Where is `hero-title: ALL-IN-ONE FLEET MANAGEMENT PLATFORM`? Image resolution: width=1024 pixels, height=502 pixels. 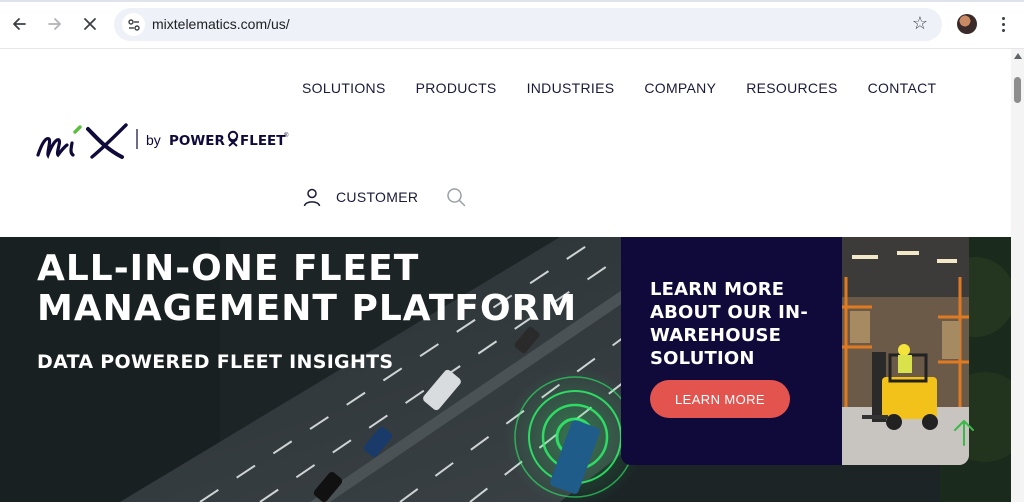 hero-title: ALL-IN-ONE FLEET MANAGEMENT PLATFORM is located at coordinates (307, 289).